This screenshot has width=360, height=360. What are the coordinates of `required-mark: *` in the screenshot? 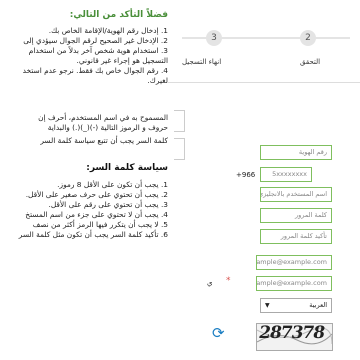 It's located at (228, 281).